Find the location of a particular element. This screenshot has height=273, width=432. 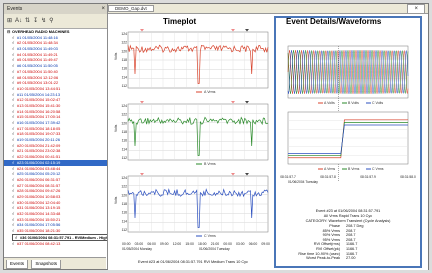

event-item-label: #26 01/06/2004 06:31:57 is located at coordinates (39, 179).